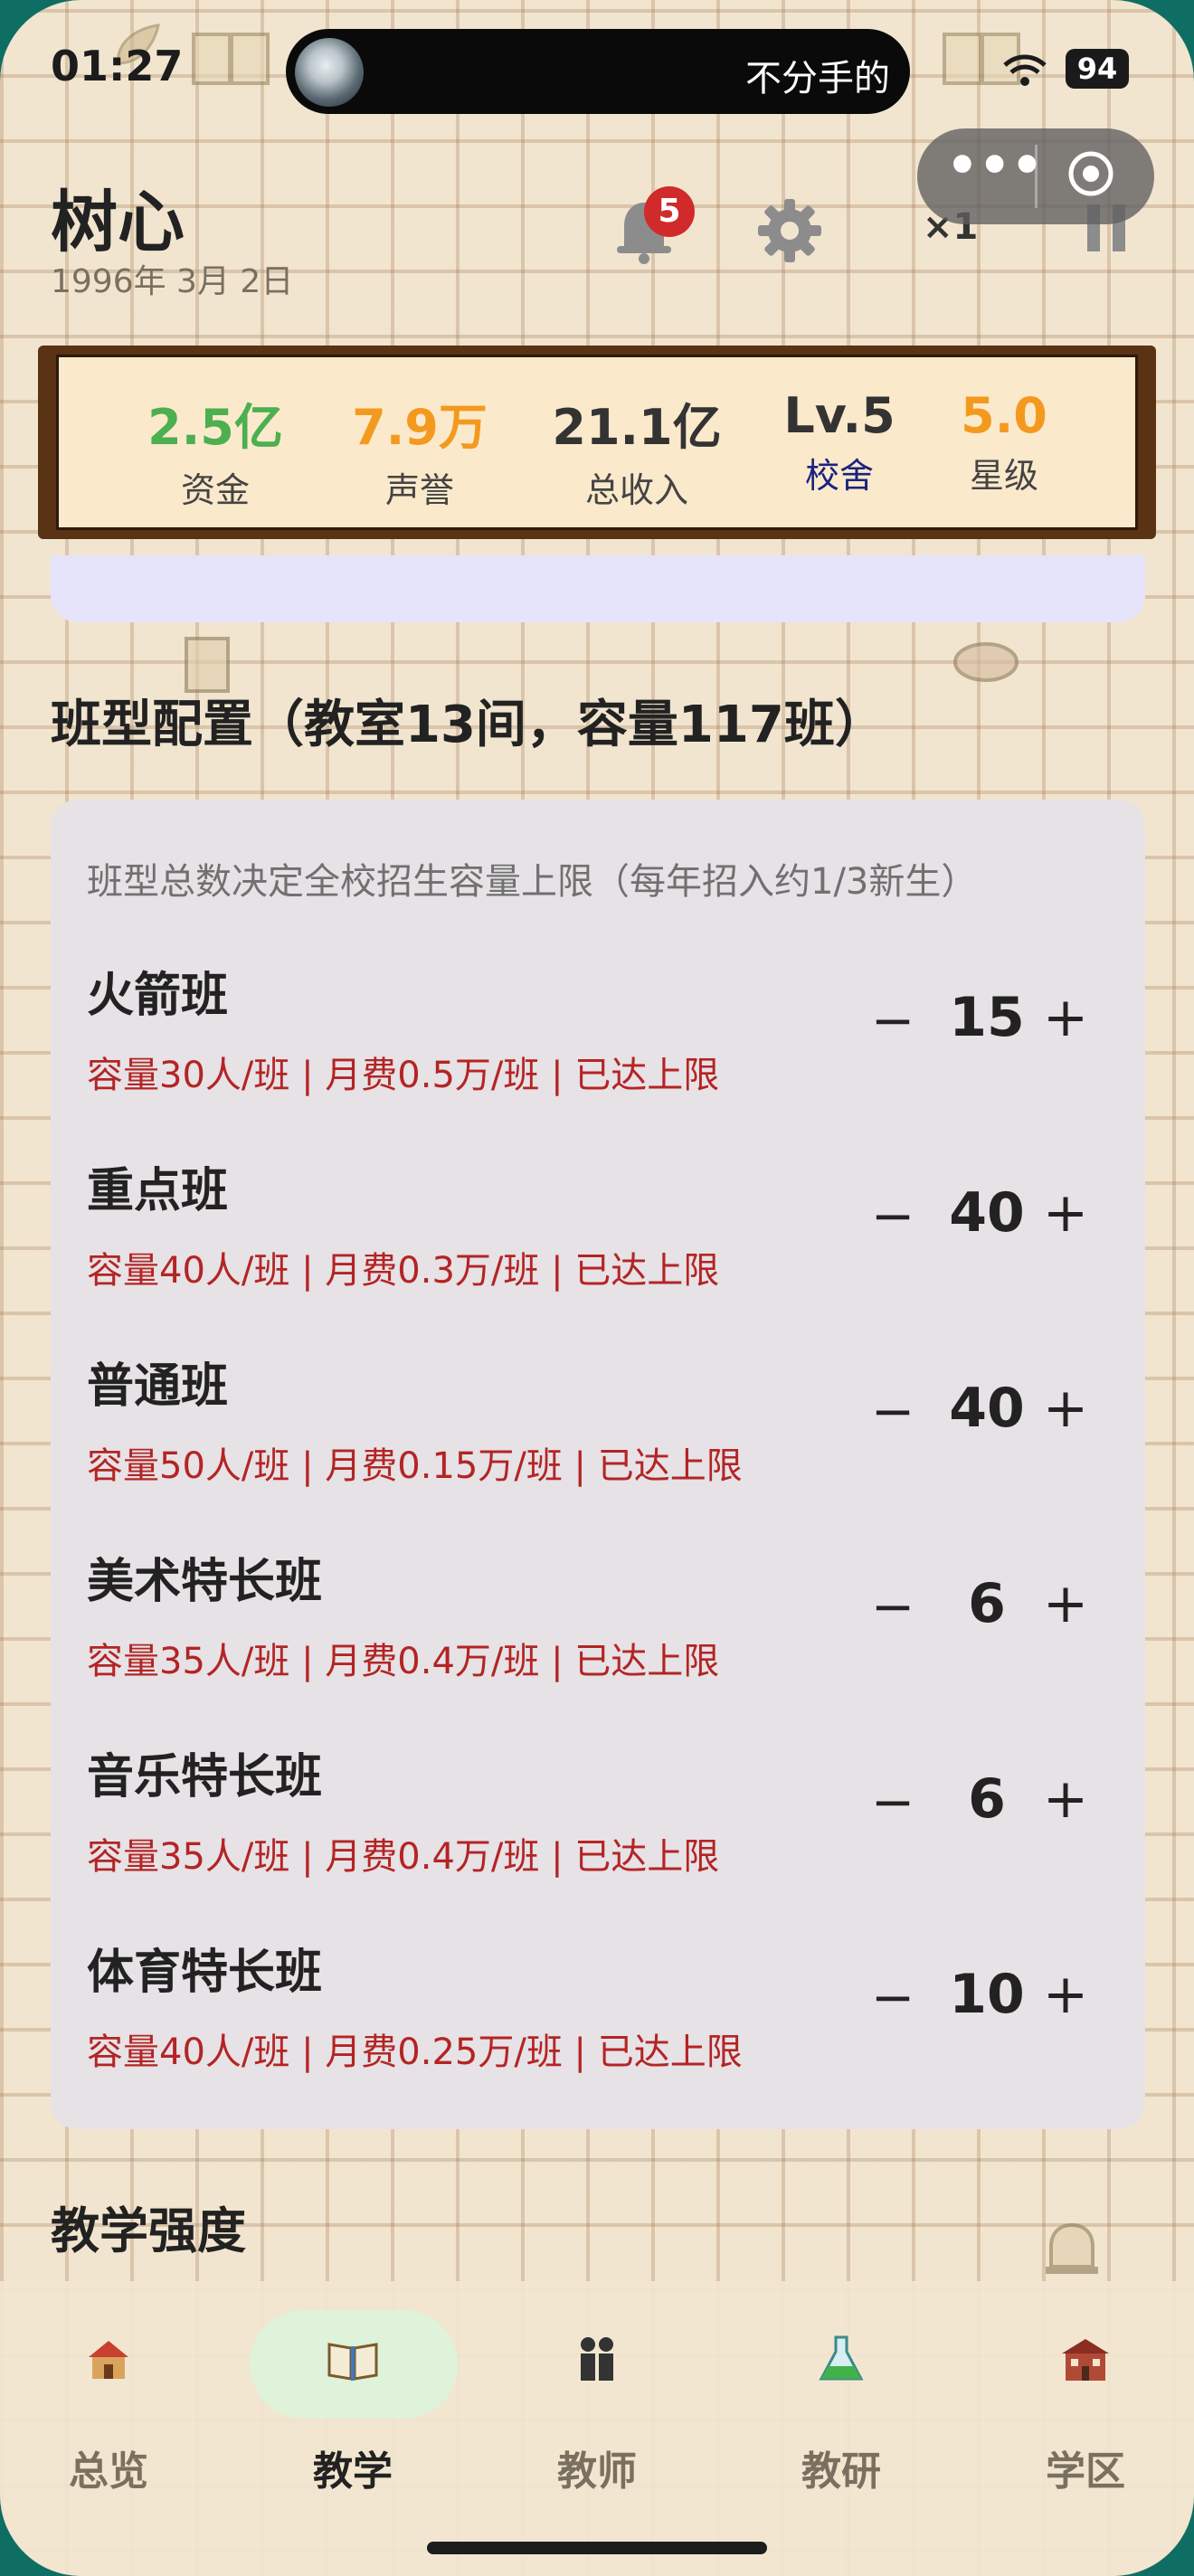  I want to click on notification-text: 不分手的, so click(817, 78).